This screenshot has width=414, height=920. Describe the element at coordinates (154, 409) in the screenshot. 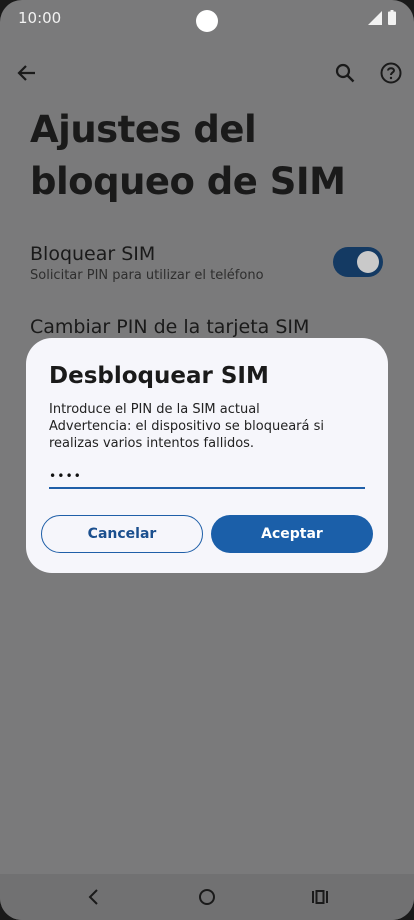

I see `dialog-message-line1: Introduce el PIN de la SIM actual` at that location.